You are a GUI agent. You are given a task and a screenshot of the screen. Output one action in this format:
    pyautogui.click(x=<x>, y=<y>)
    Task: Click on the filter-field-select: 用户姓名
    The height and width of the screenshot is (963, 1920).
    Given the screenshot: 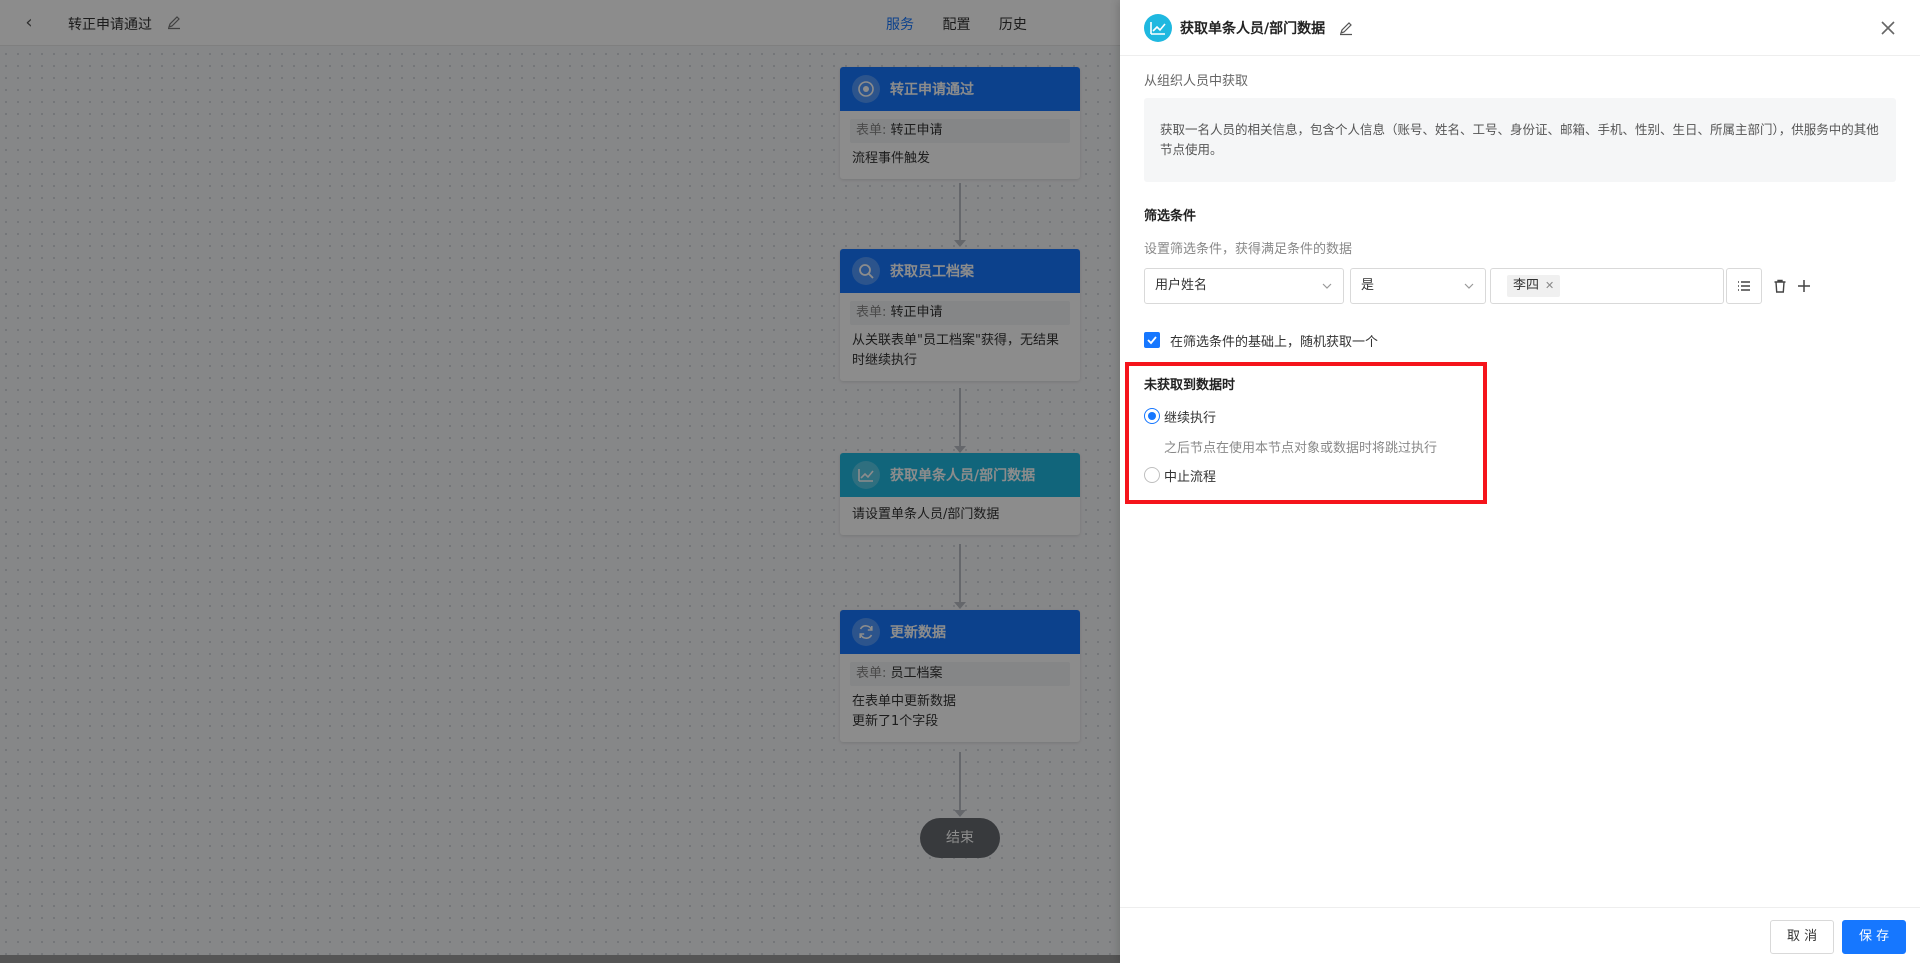 What is the action you would take?
    pyautogui.click(x=1244, y=286)
    